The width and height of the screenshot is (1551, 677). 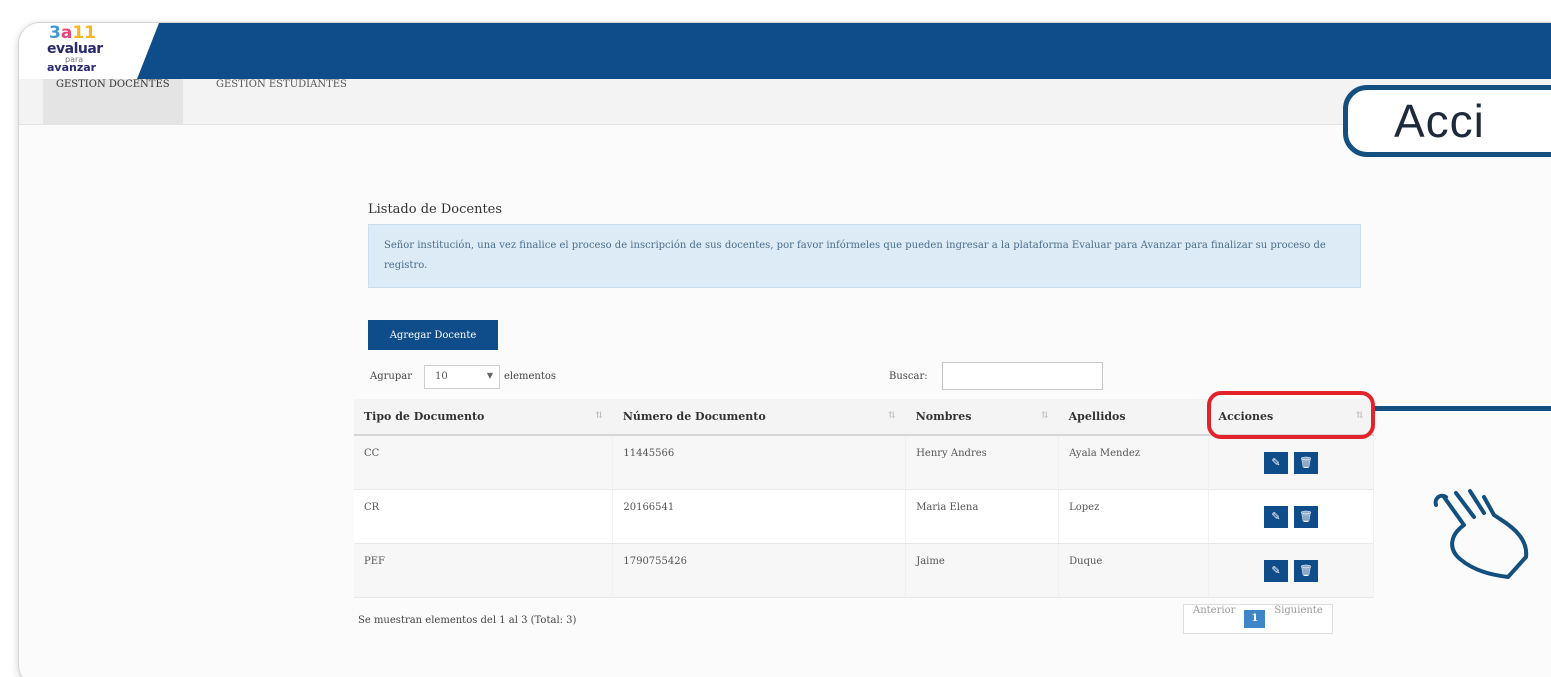 What do you see at coordinates (982, 516) in the screenshot?
I see `cell-nombres: Maria Elena` at bounding box center [982, 516].